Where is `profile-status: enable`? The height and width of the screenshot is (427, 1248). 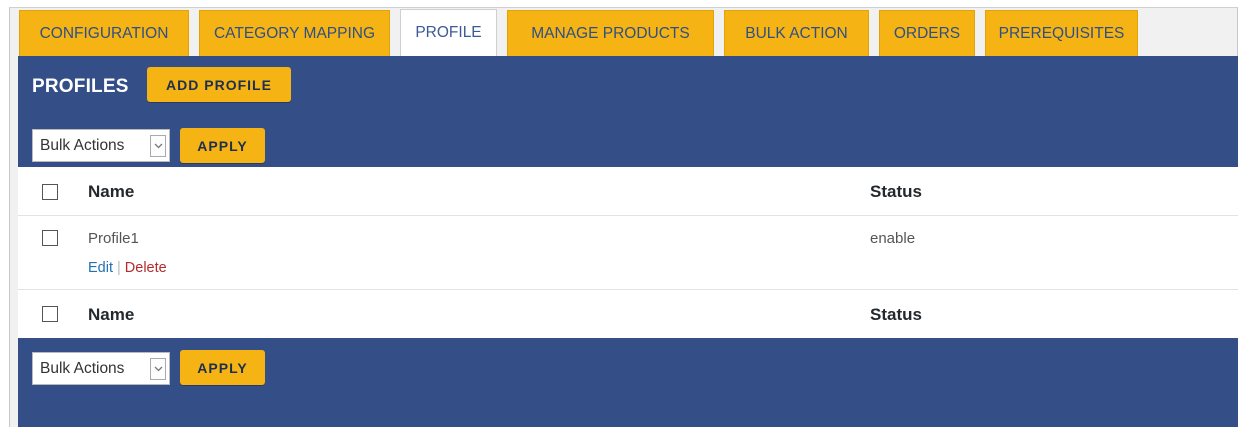 profile-status: enable is located at coordinates (893, 238).